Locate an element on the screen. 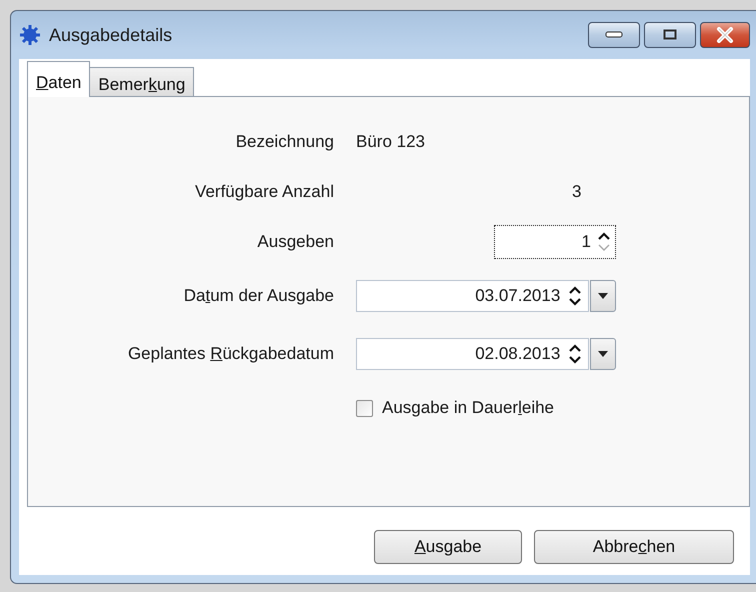  window-title: Ausgabedetails is located at coordinates (110, 35).